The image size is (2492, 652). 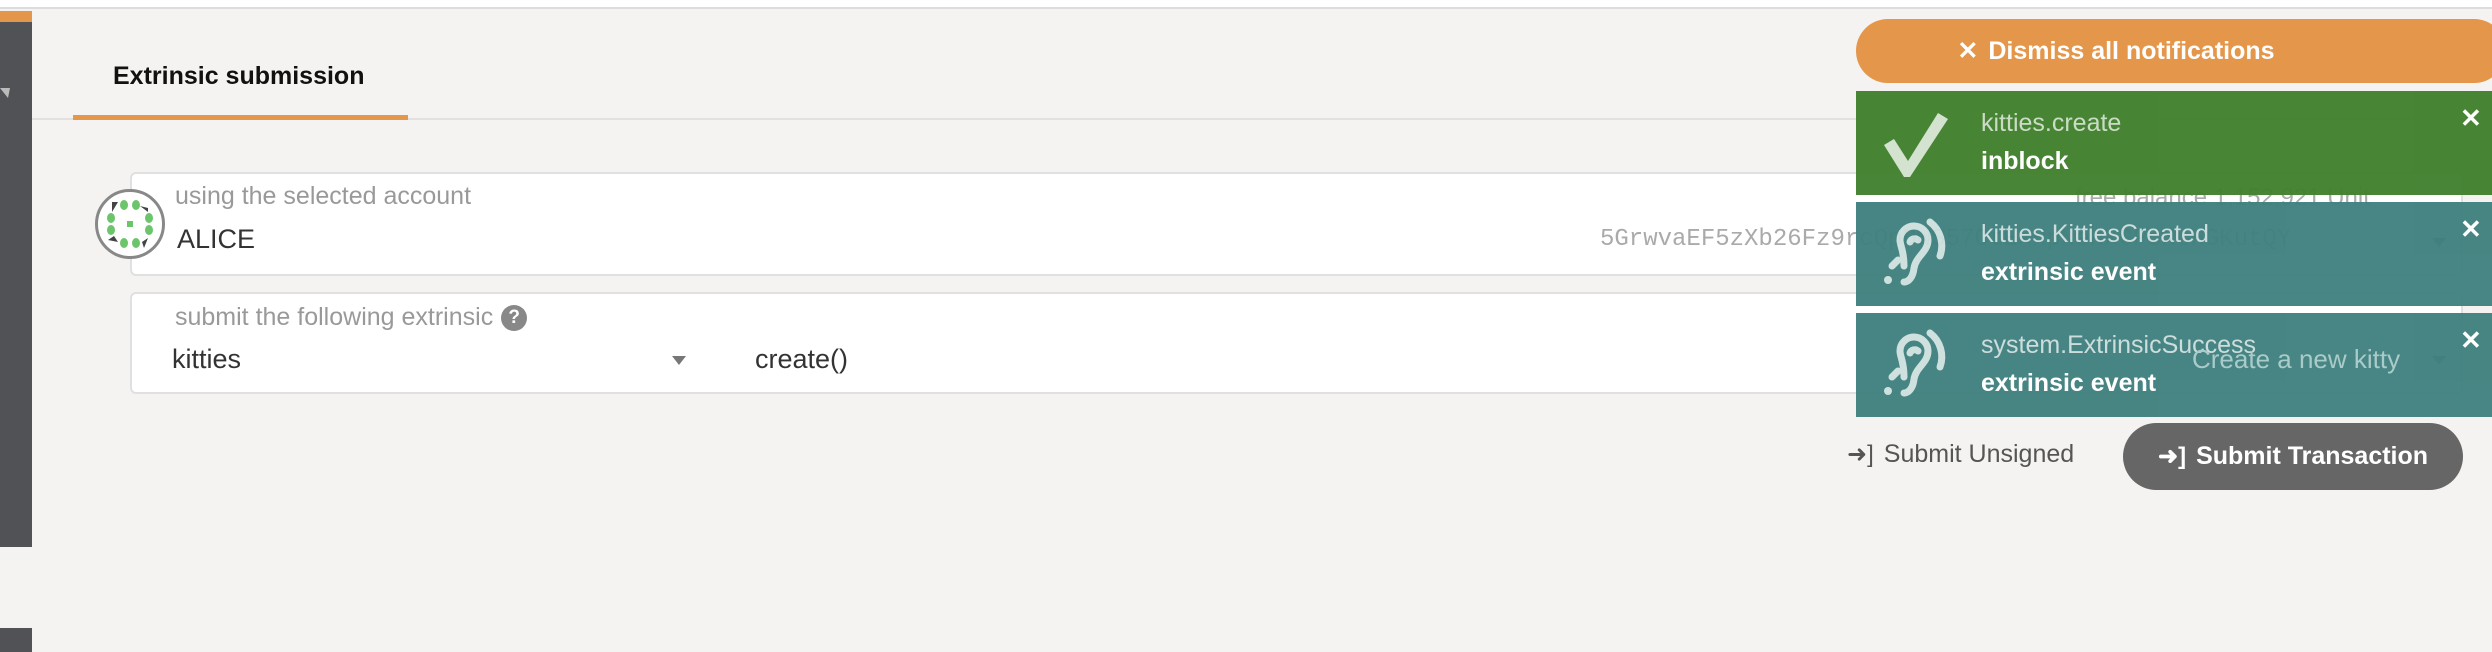 I want to click on check-icon, so click(x=1916, y=145).